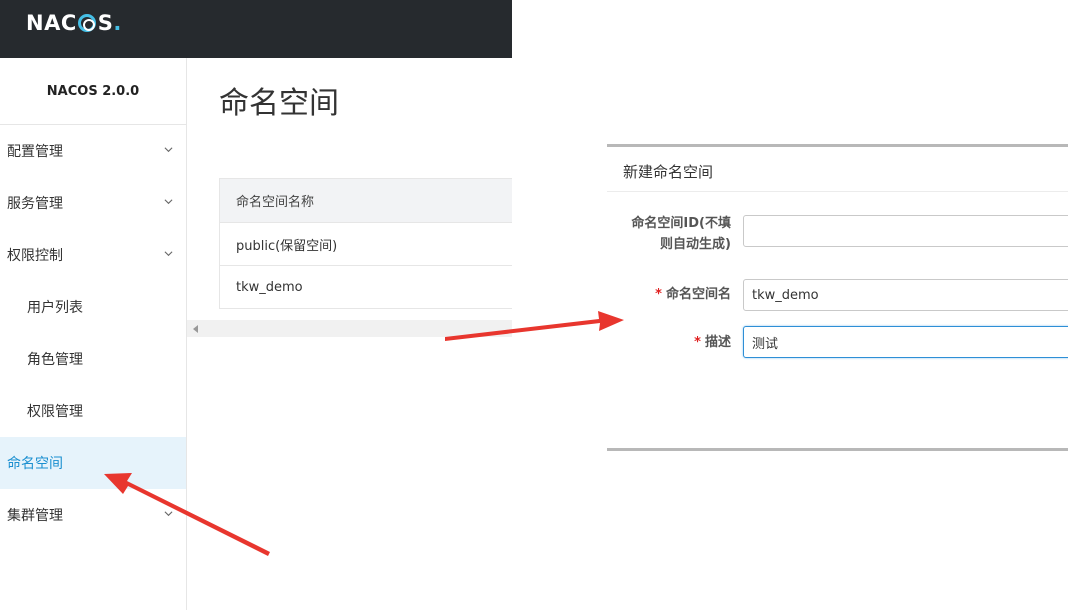 This screenshot has width=1068, height=610. Describe the element at coordinates (93, 463) in the screenshot. I see `sidebar-item-namespace: 命名空间` at that location.